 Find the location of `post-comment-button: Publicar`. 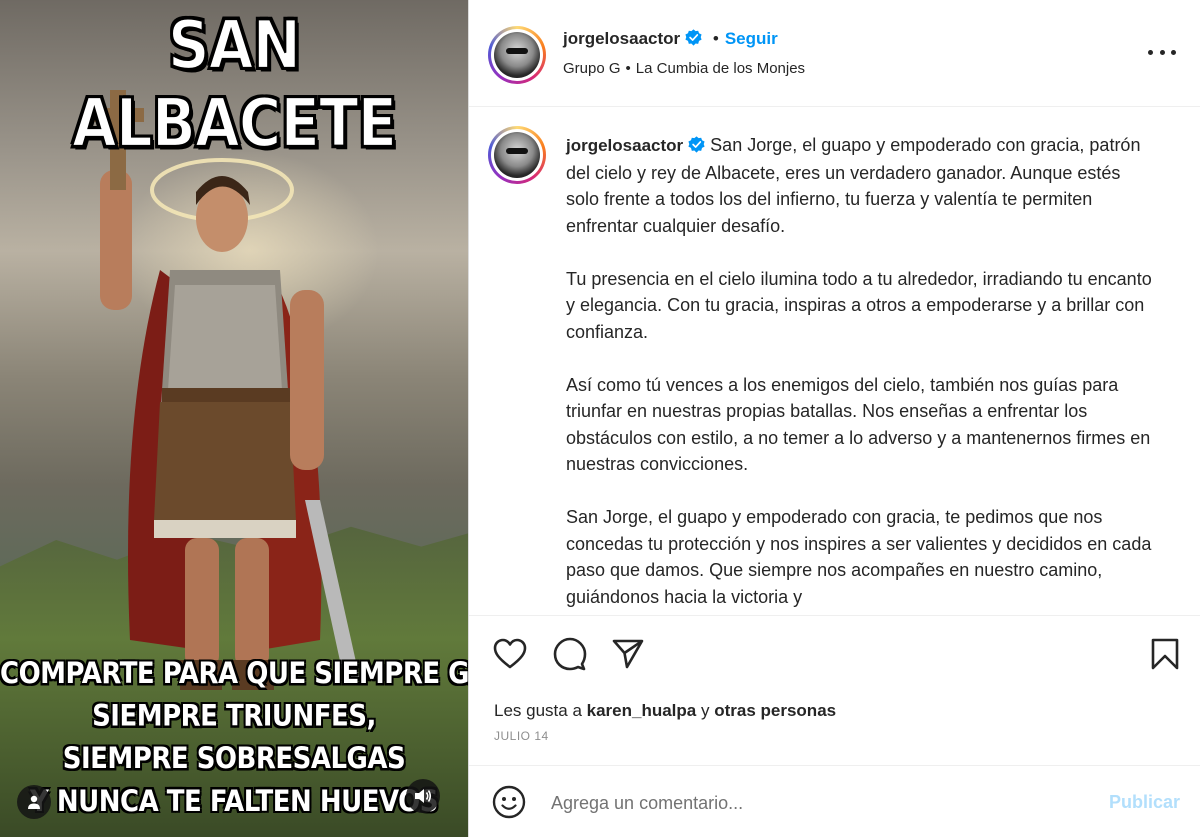

post-comment-button: Publicar is located at coordinates (1144, 802).